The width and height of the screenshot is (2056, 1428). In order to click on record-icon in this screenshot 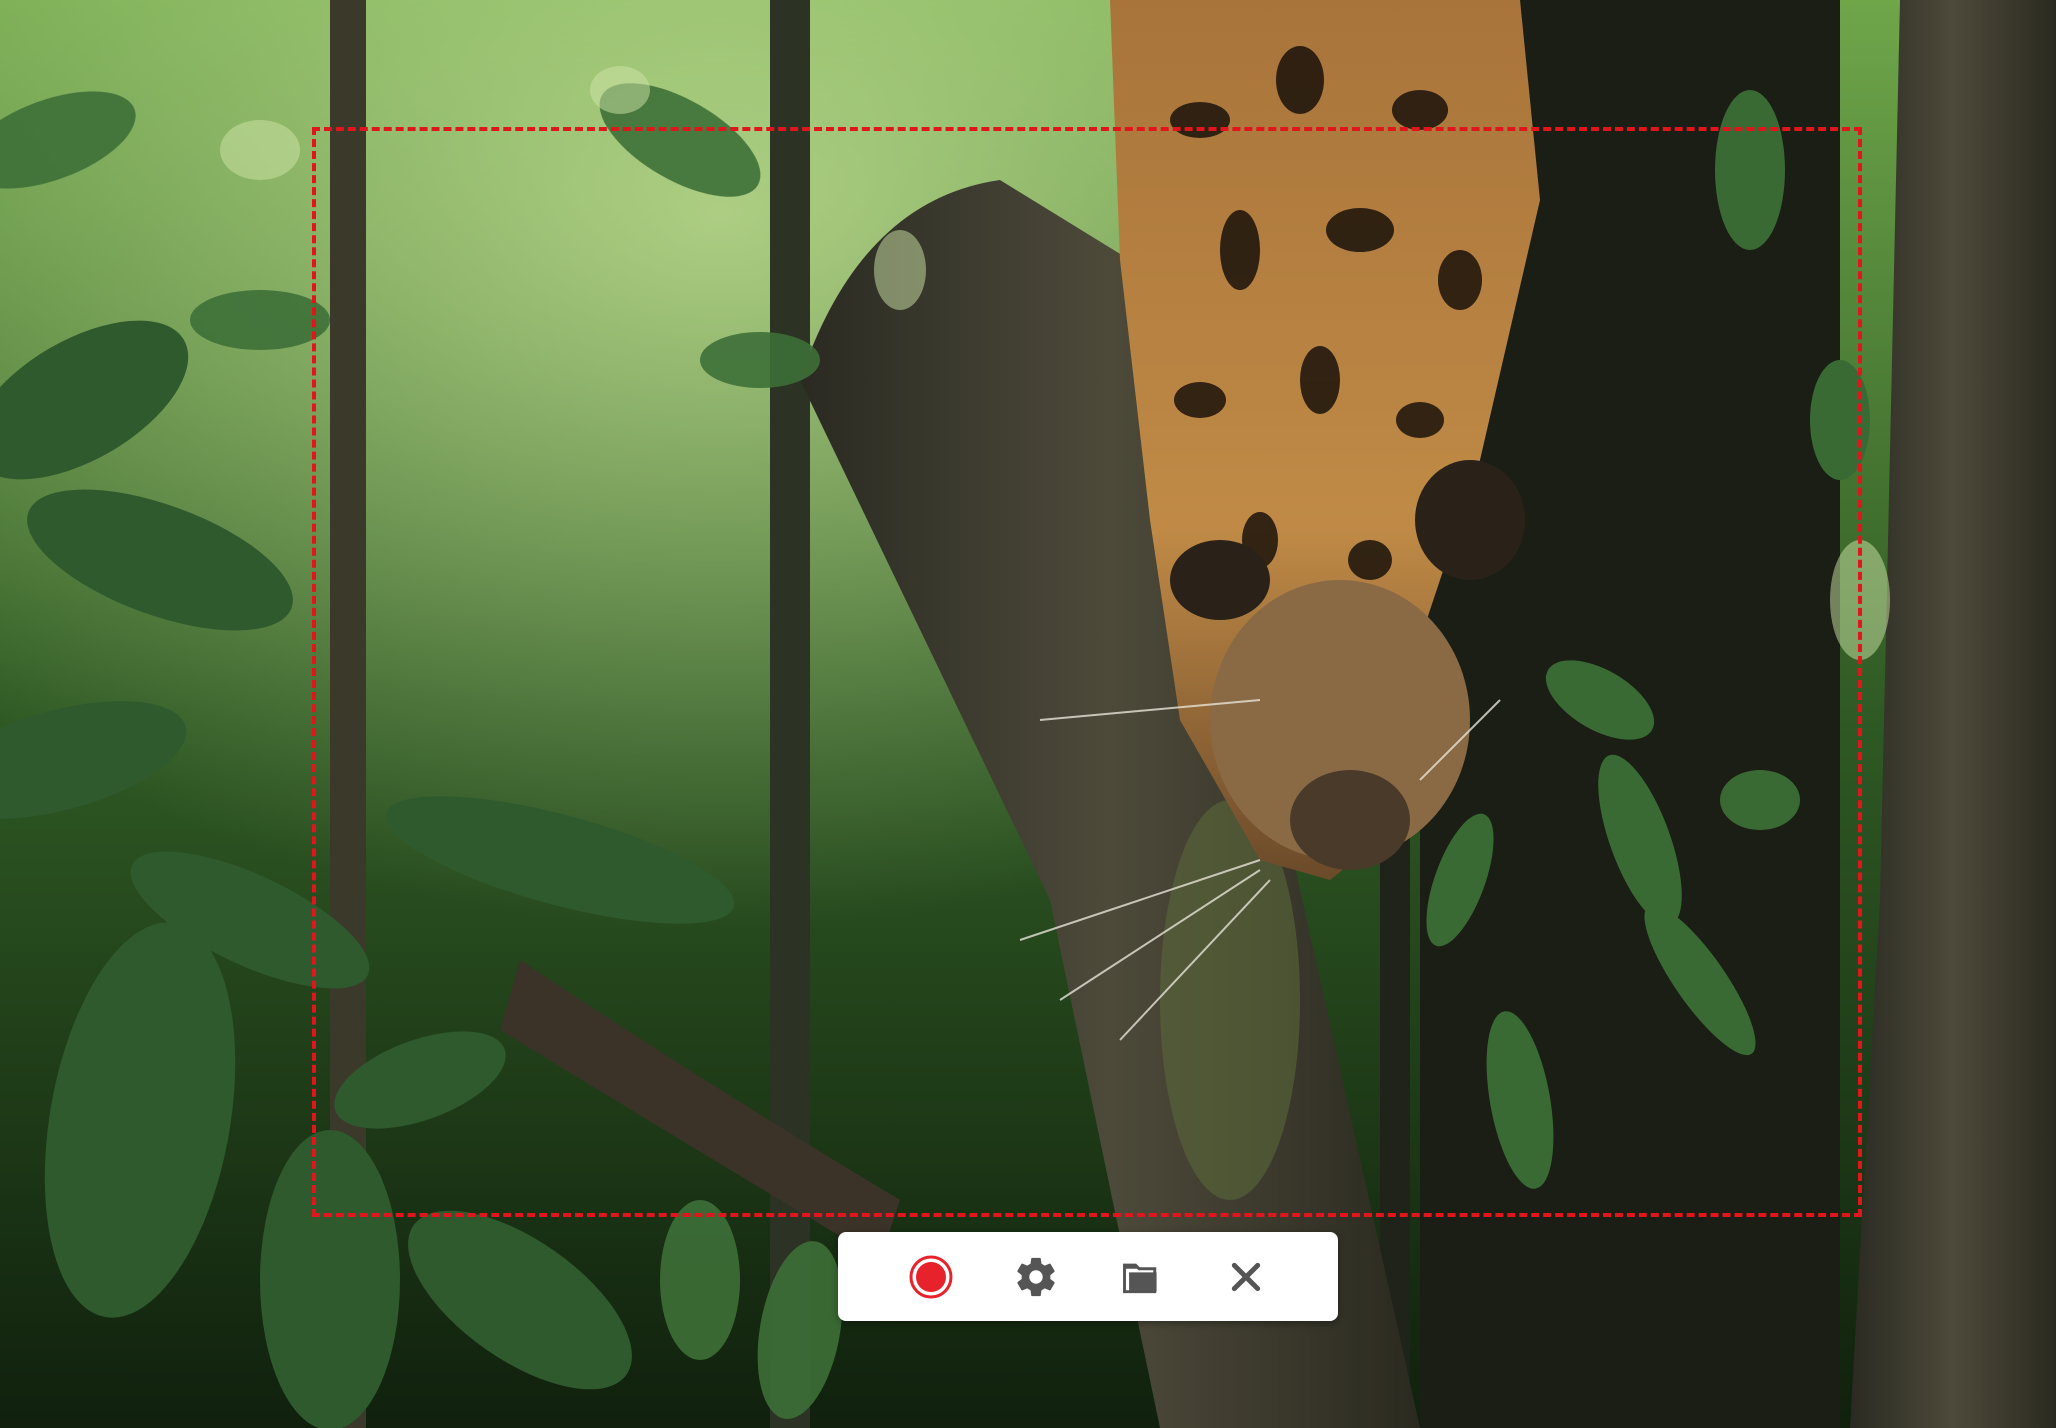, I will do `click(931, 1277)`.